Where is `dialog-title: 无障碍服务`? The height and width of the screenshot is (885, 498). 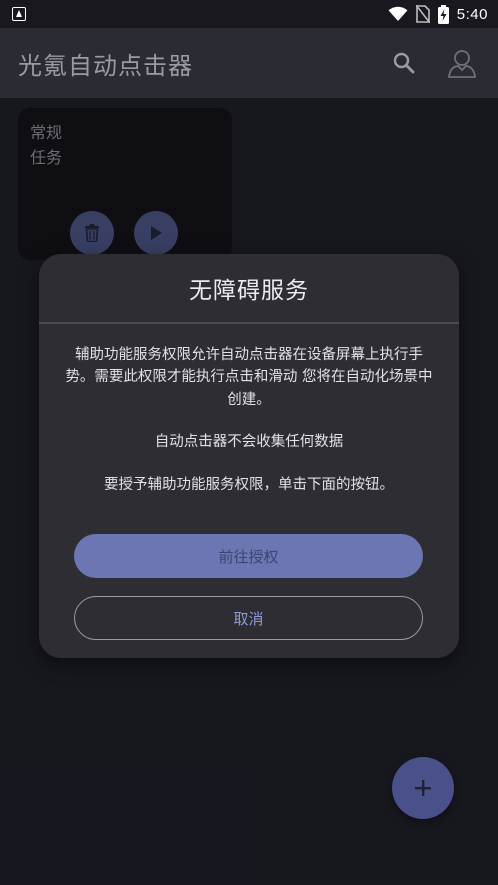
dialog-title: 无障碍服务 is located at coordinates (249, 291).